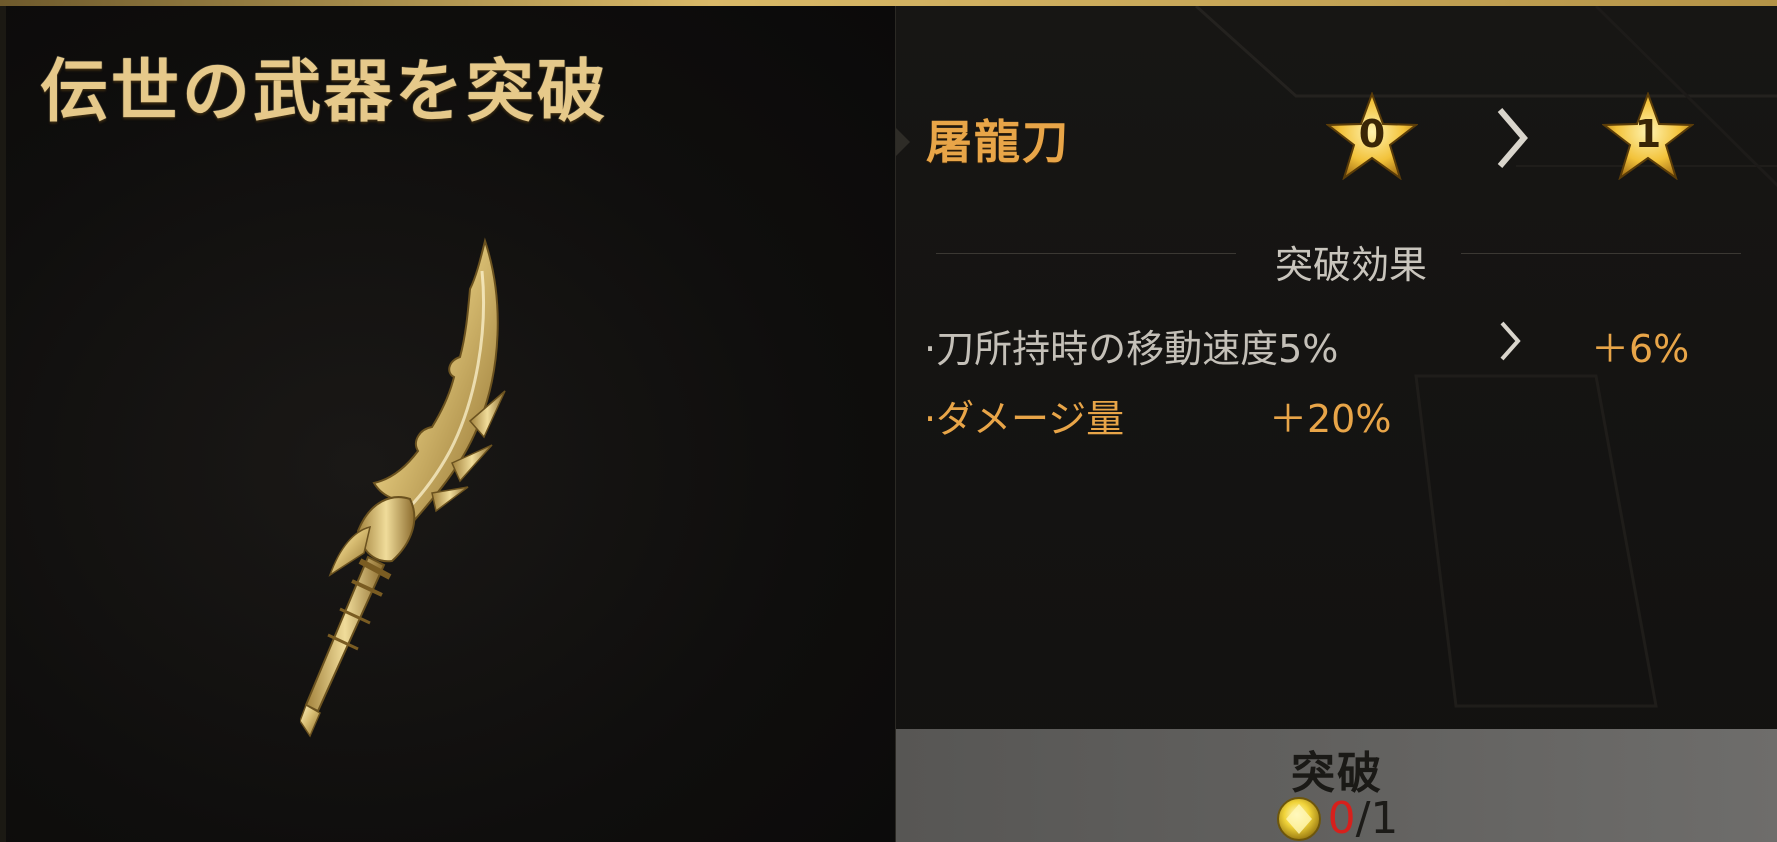 The height and width of the screenshot is (842, 1777). I want to click on breakthrough-button-label: 突破, so click(1337, 773).